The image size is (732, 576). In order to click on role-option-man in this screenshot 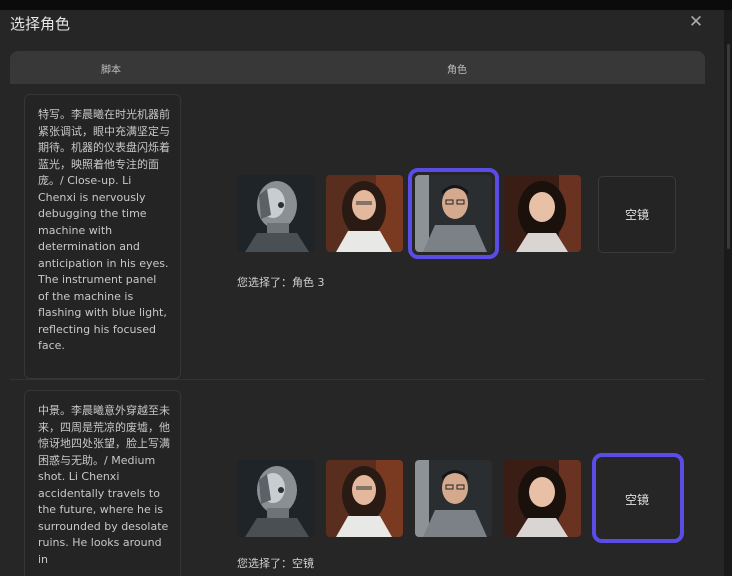, I will do `click(453, 498)`.